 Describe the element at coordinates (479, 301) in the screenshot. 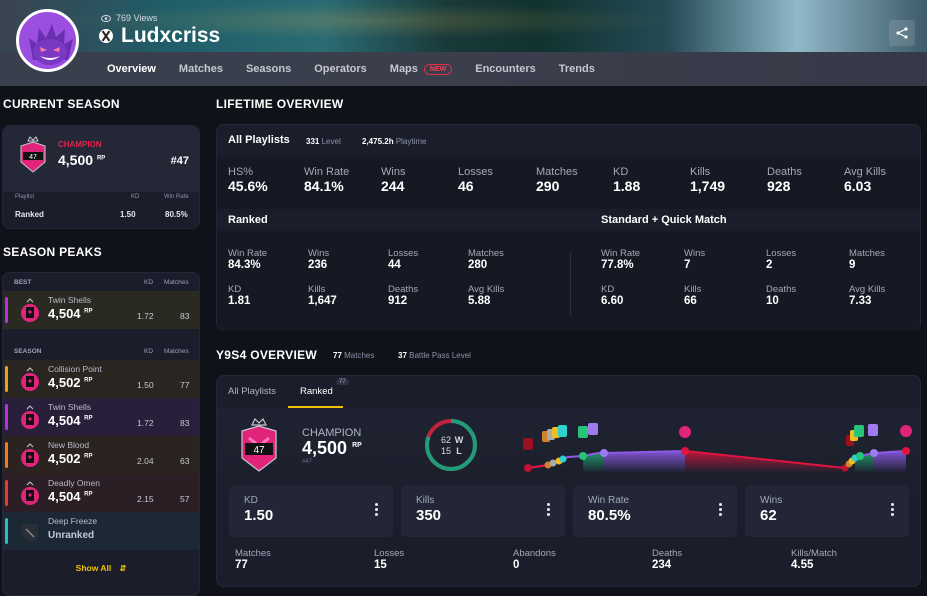

I see `stat-value: 5.88` at that location.